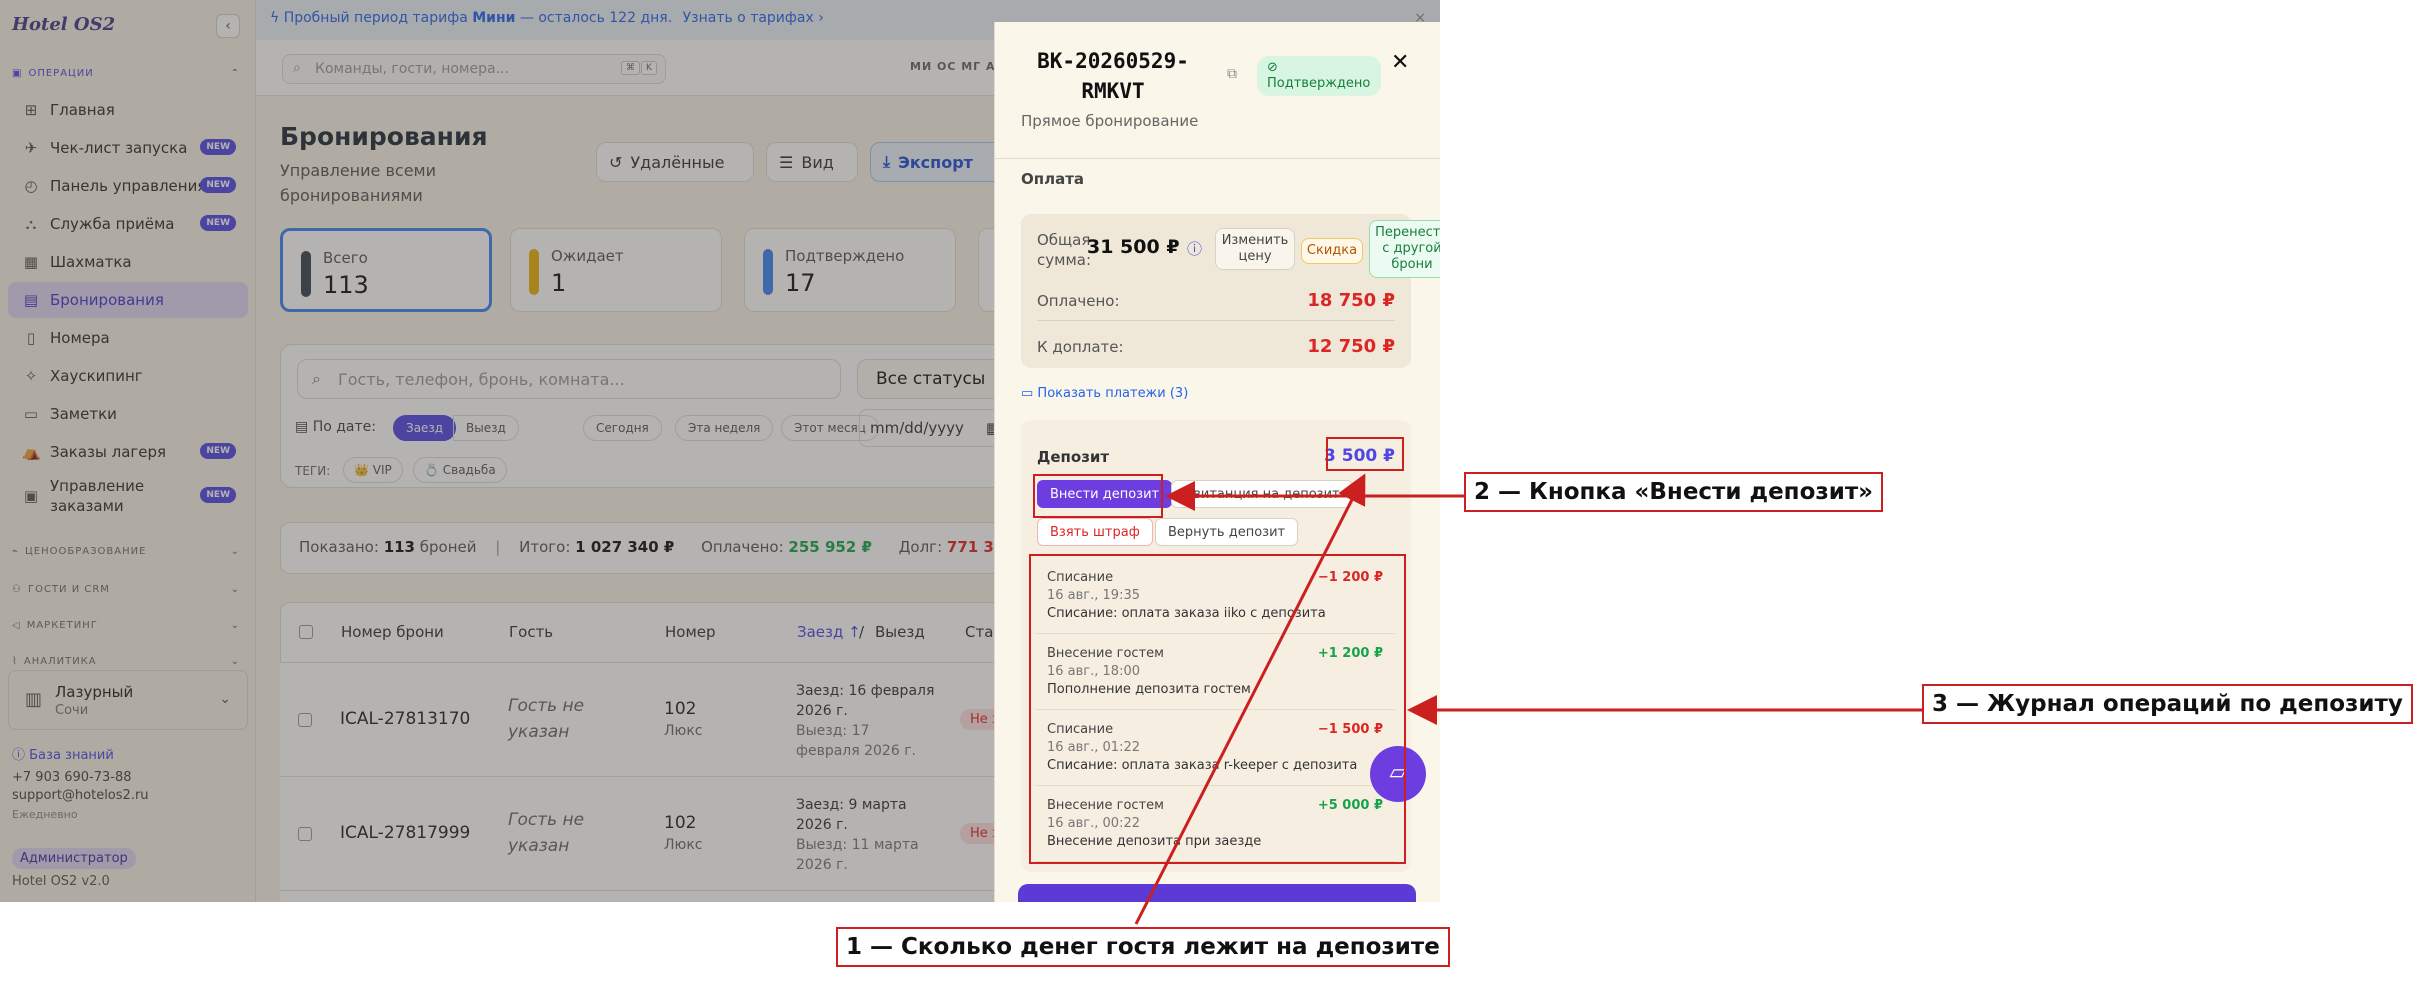 The width and height of the screenshot is (2424, 995). What do you see at coordinates (2167, 704) in the screenshot?
I see `annotation-label-3: 3 — Журнал операций по депозиту` at bounding box center [2167, 704].